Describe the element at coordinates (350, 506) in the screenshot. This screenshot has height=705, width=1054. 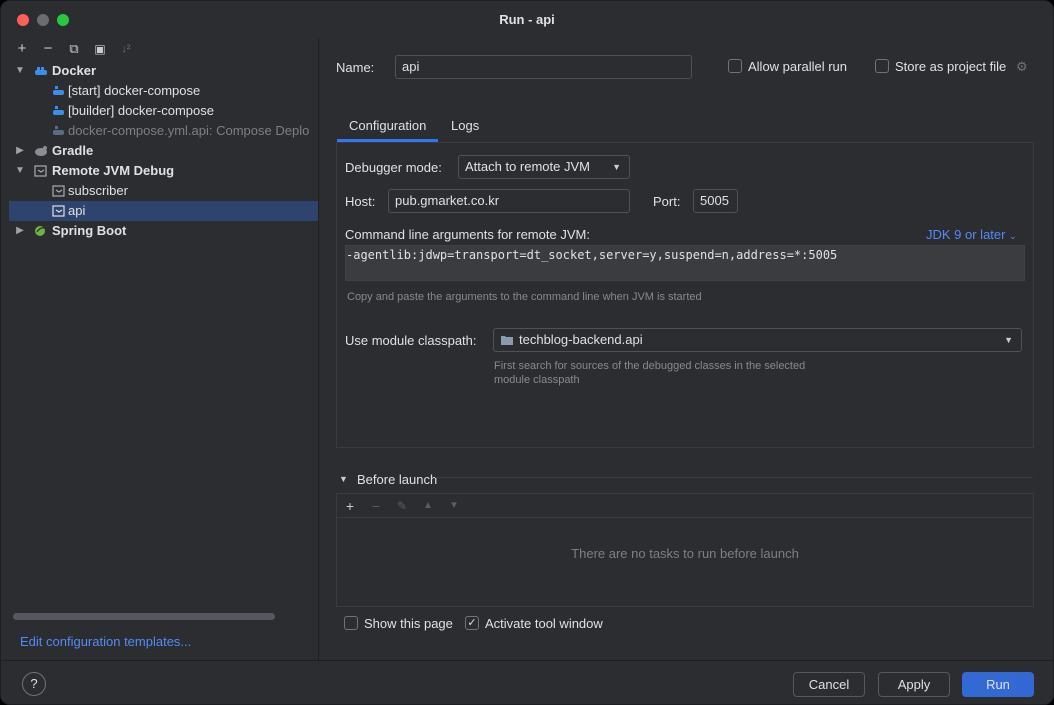
I see `add-task-button: +` at that location.